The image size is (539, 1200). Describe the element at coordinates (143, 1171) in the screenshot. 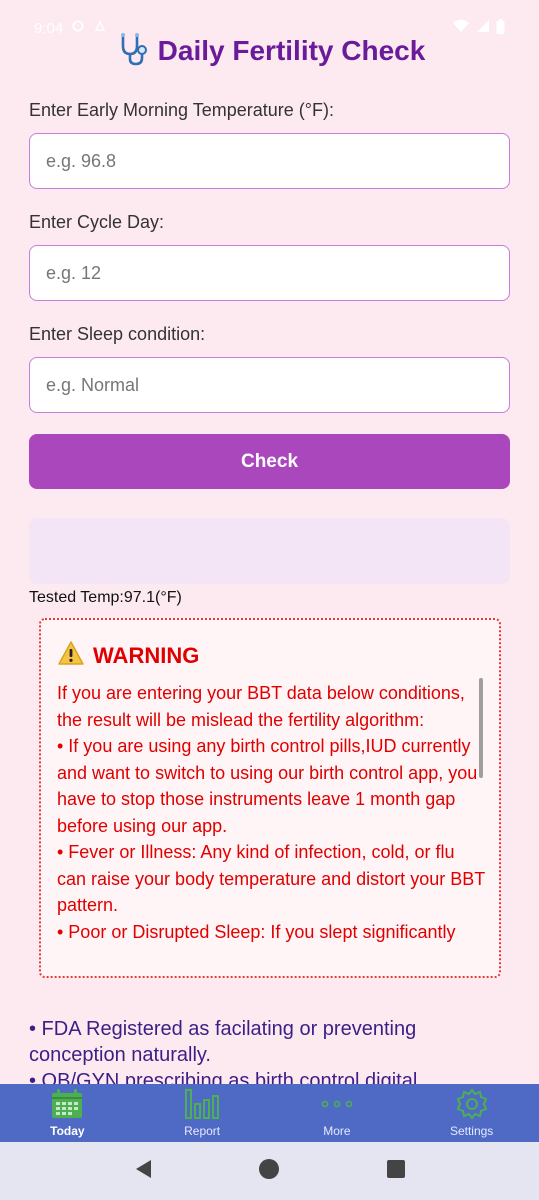

I see `back-icon` at that location.